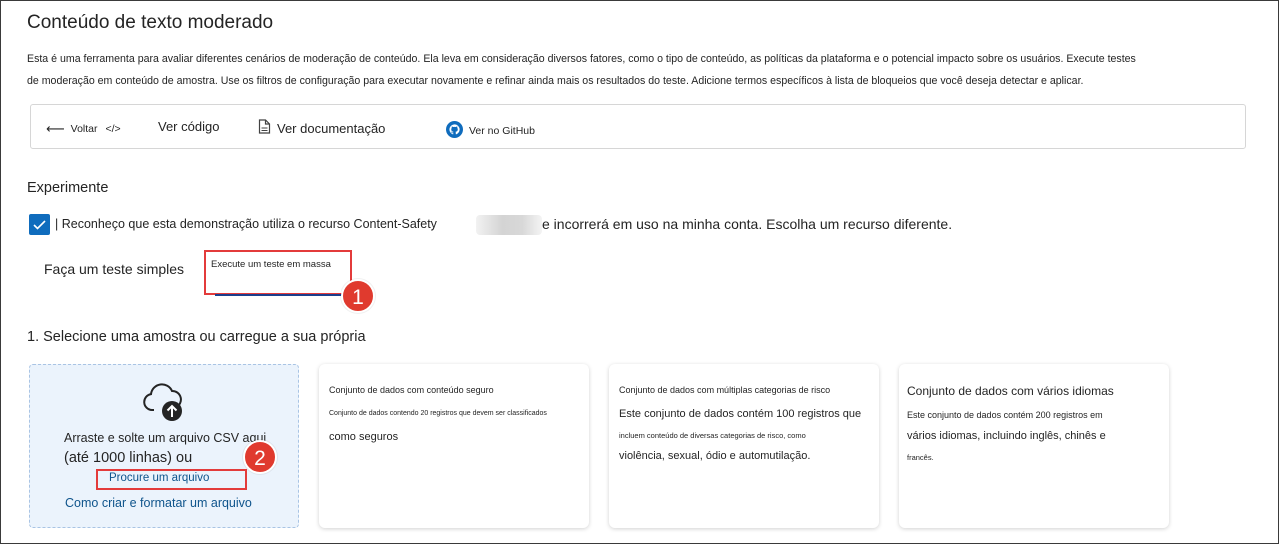 The width and height of the screenshot is (1279, 544). What do you see at coordinates (364, 437) in the screenshot?
I see `card-line: como seguros` at bounding box center [364, 437].